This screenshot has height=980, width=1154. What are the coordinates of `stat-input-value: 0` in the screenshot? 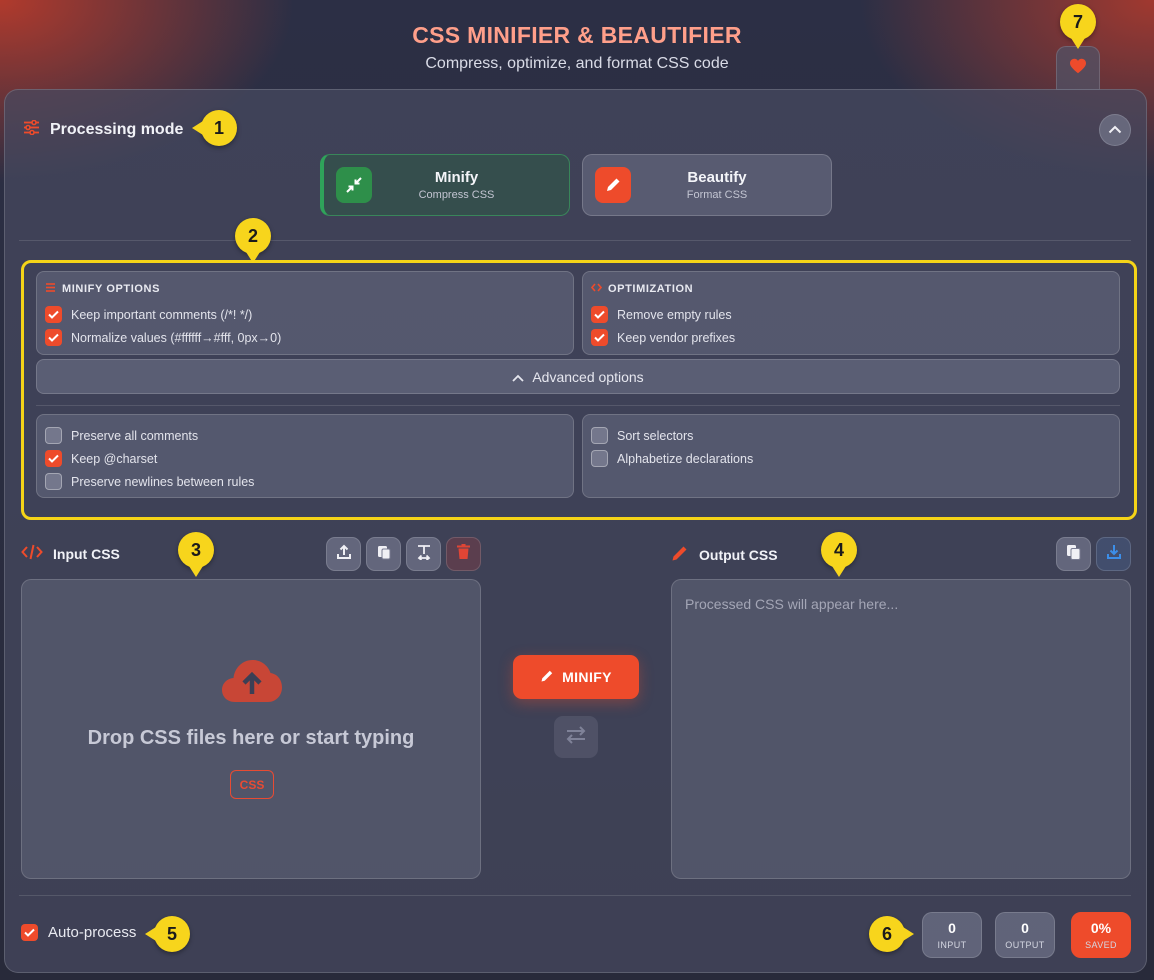 It's located at (952, 928).